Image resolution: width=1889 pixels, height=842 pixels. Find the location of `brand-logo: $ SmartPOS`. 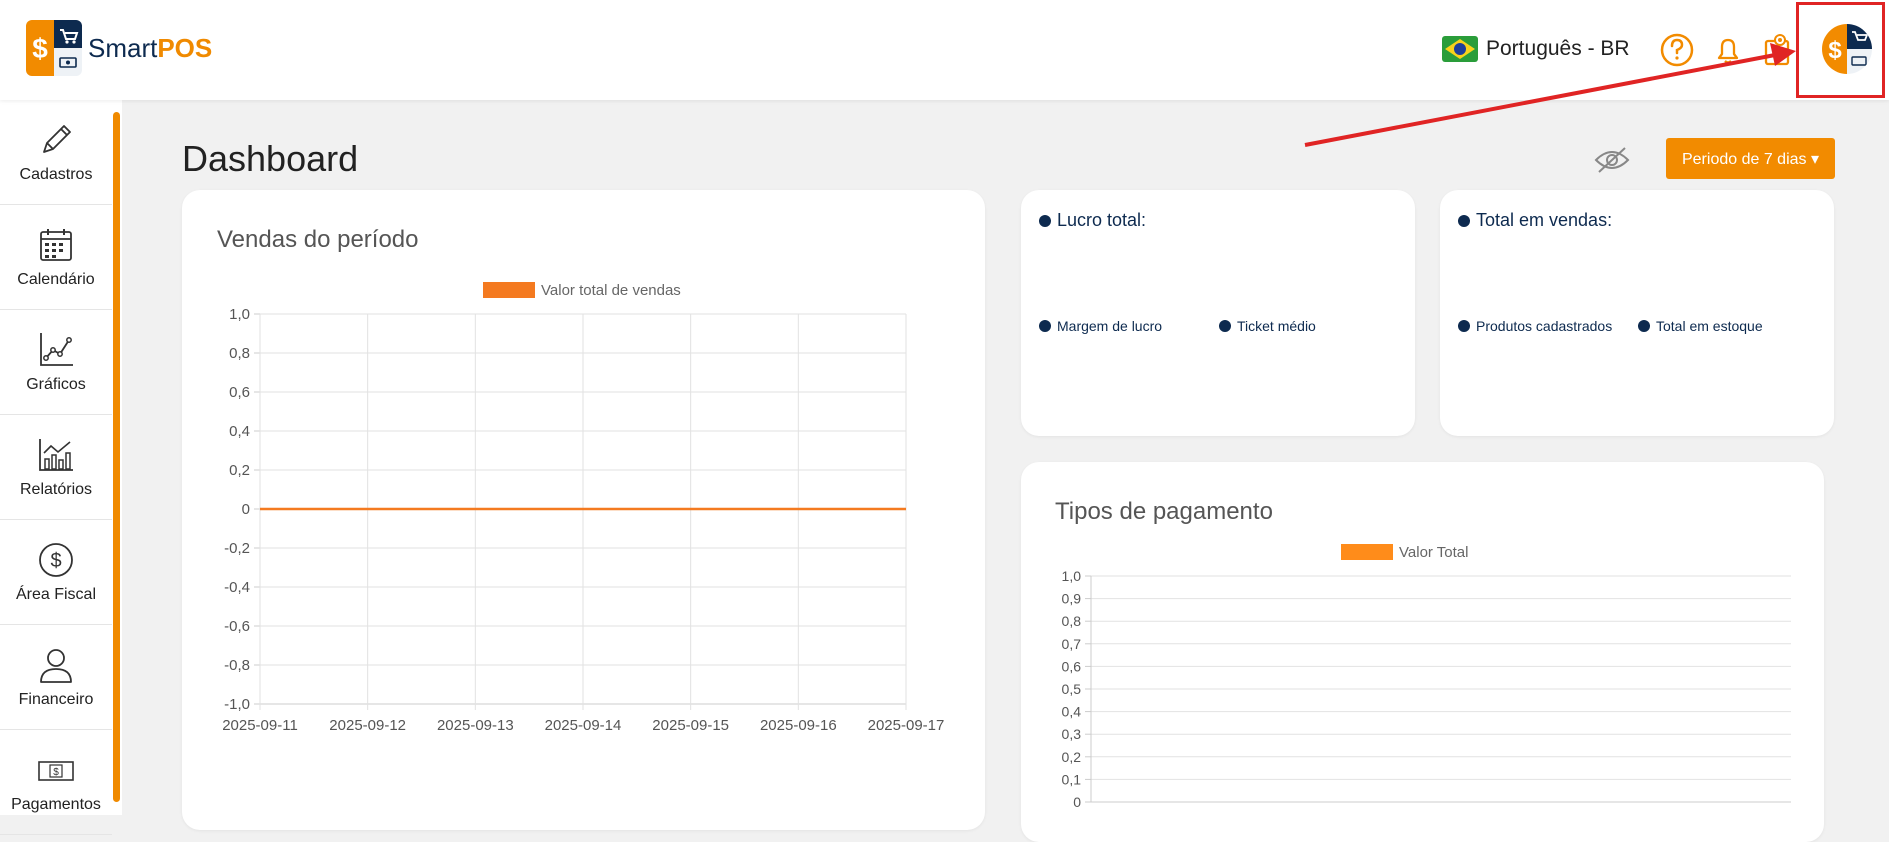

brand-logo: $ SmartPOS is located at coordinates (119, 48).